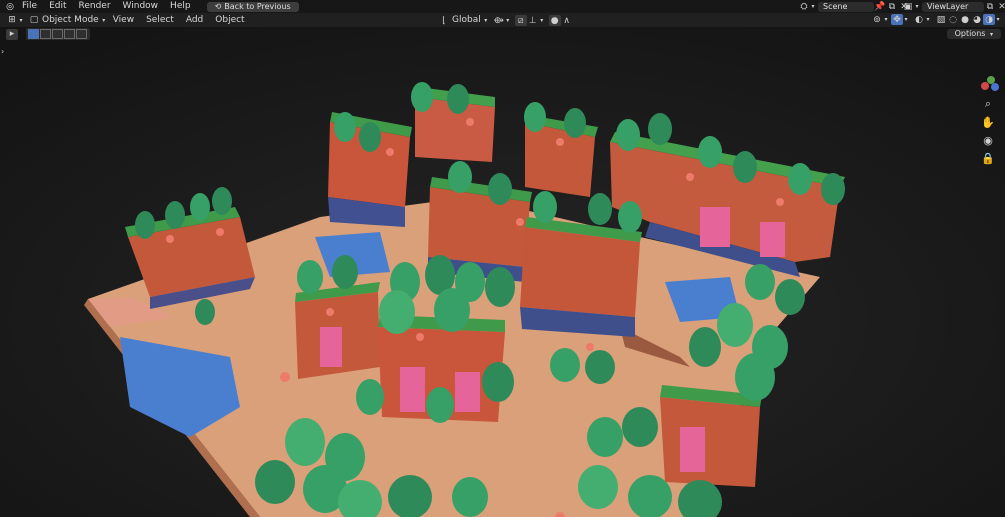 The width and height of the screenshot is (1005, 517). What do you see at coordinates (81, 34) in the screenshot?
I see `select-intersect-icon` at bounding box center [81, 34].